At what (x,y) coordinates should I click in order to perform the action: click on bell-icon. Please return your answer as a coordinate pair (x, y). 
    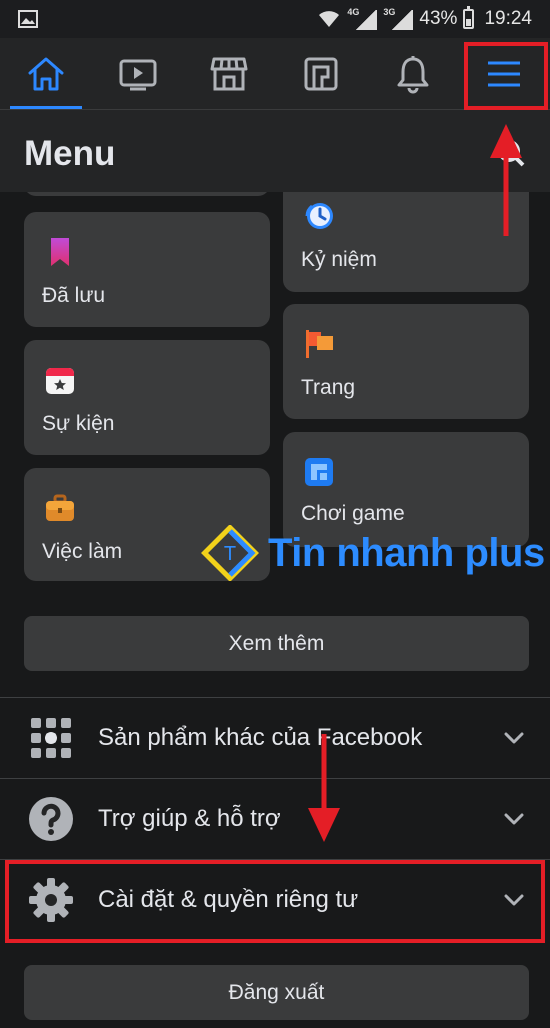
    Looking at the image, I should click on (413, 74).